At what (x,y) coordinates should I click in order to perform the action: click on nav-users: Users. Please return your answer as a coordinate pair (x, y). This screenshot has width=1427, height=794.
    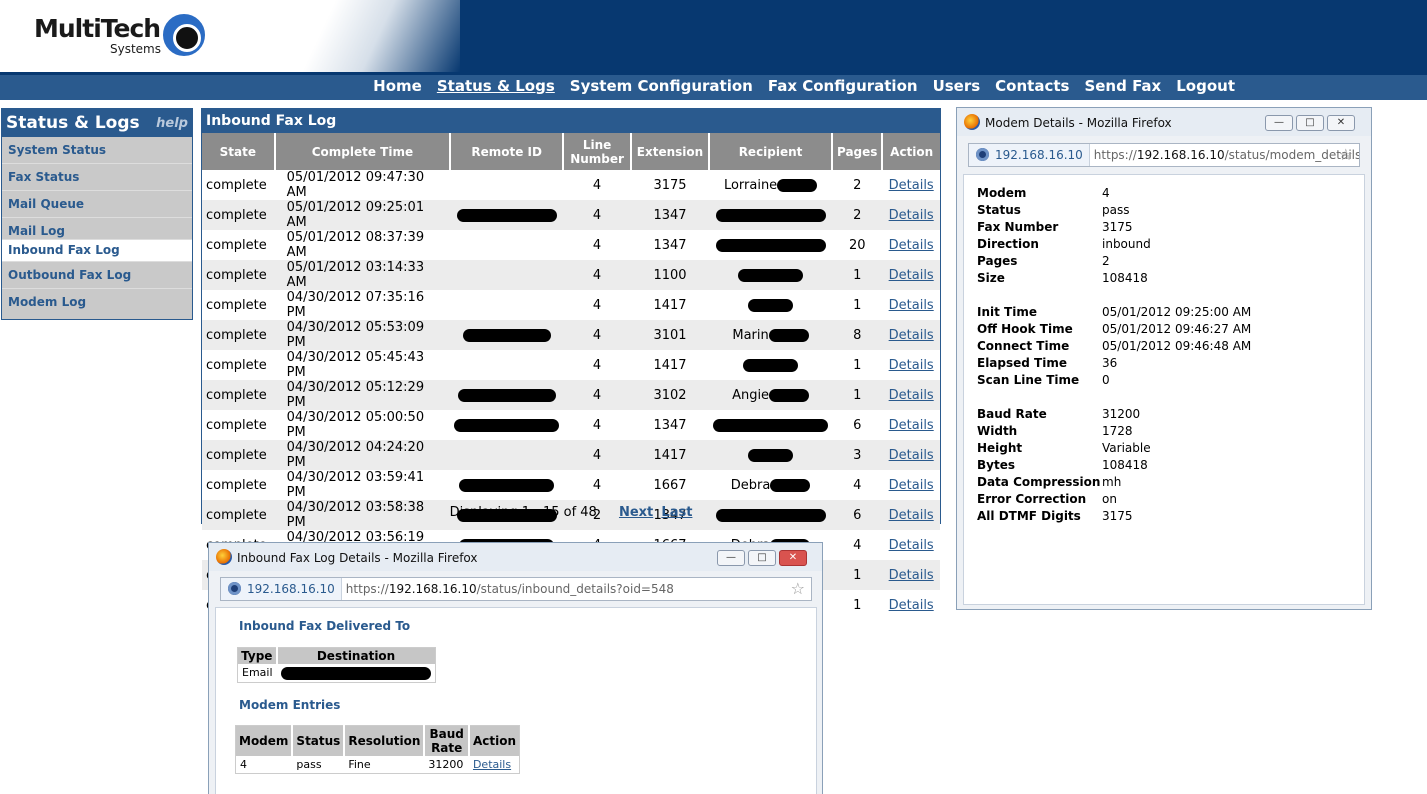
    Looking at the image, I should click on (957, 86).